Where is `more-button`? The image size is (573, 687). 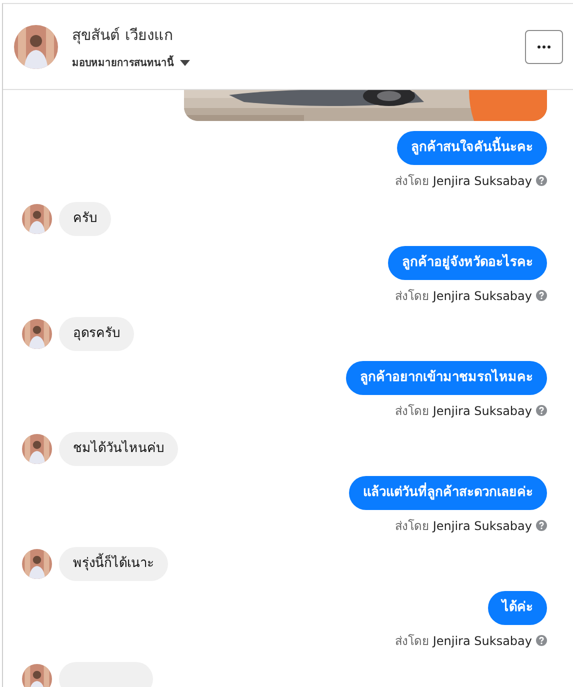
more-button is located at coordinates (544, 47).